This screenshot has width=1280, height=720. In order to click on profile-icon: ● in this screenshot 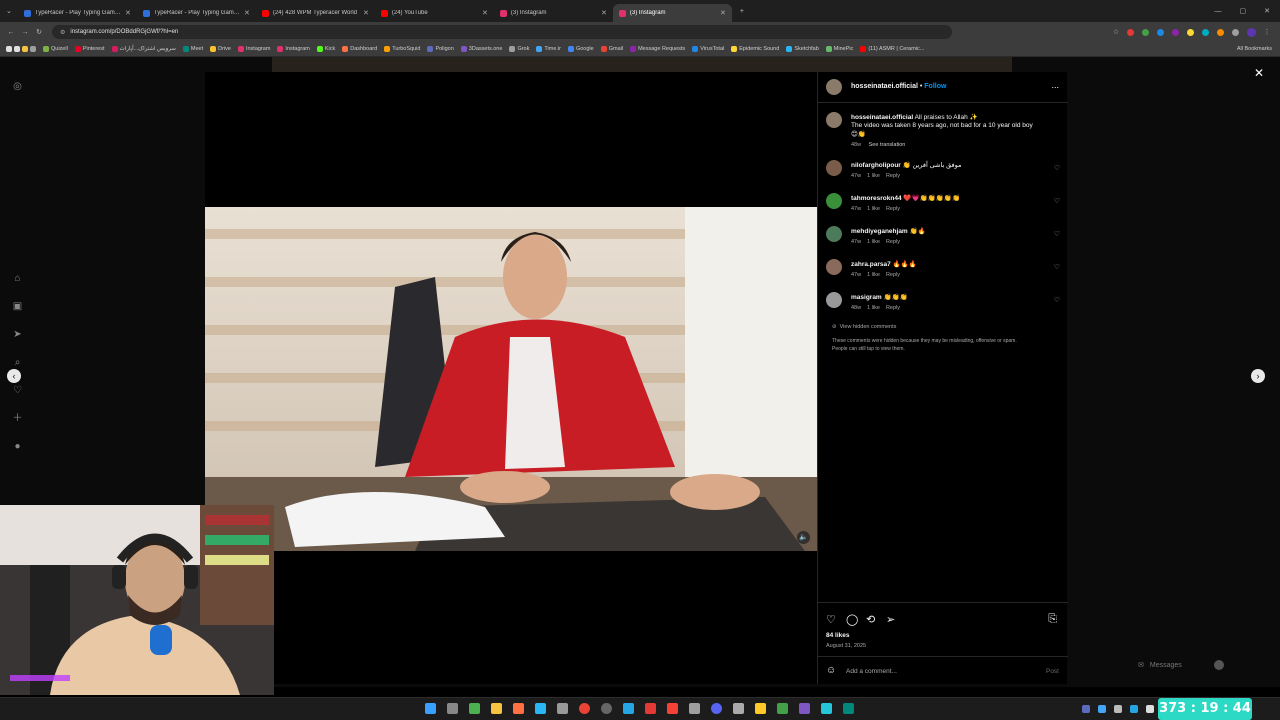, I will do `click(17, 446)`.